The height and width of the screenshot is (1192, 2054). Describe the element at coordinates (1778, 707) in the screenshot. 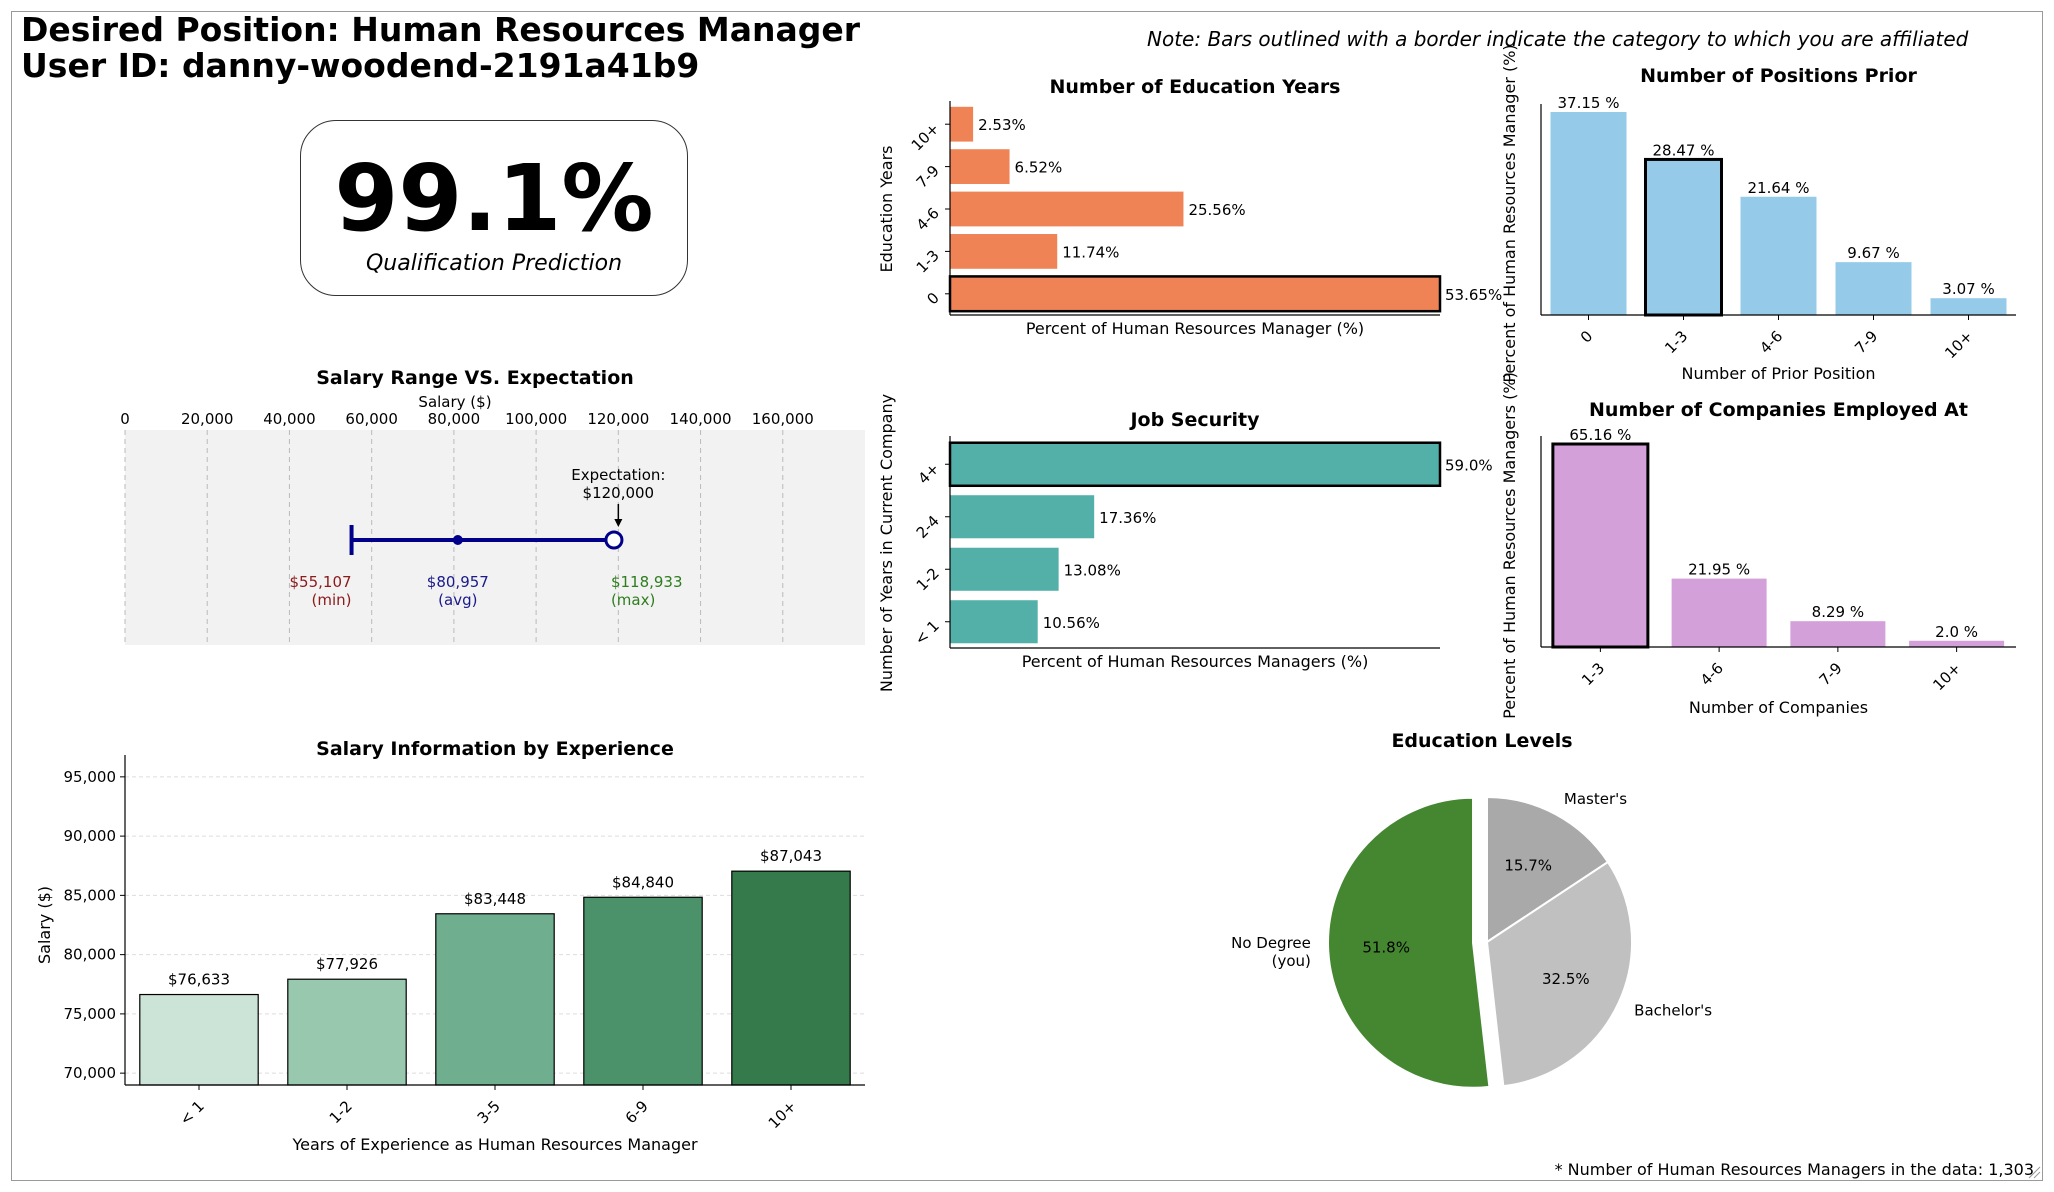

I see `x-axis-label: Number of Companies` at that location.